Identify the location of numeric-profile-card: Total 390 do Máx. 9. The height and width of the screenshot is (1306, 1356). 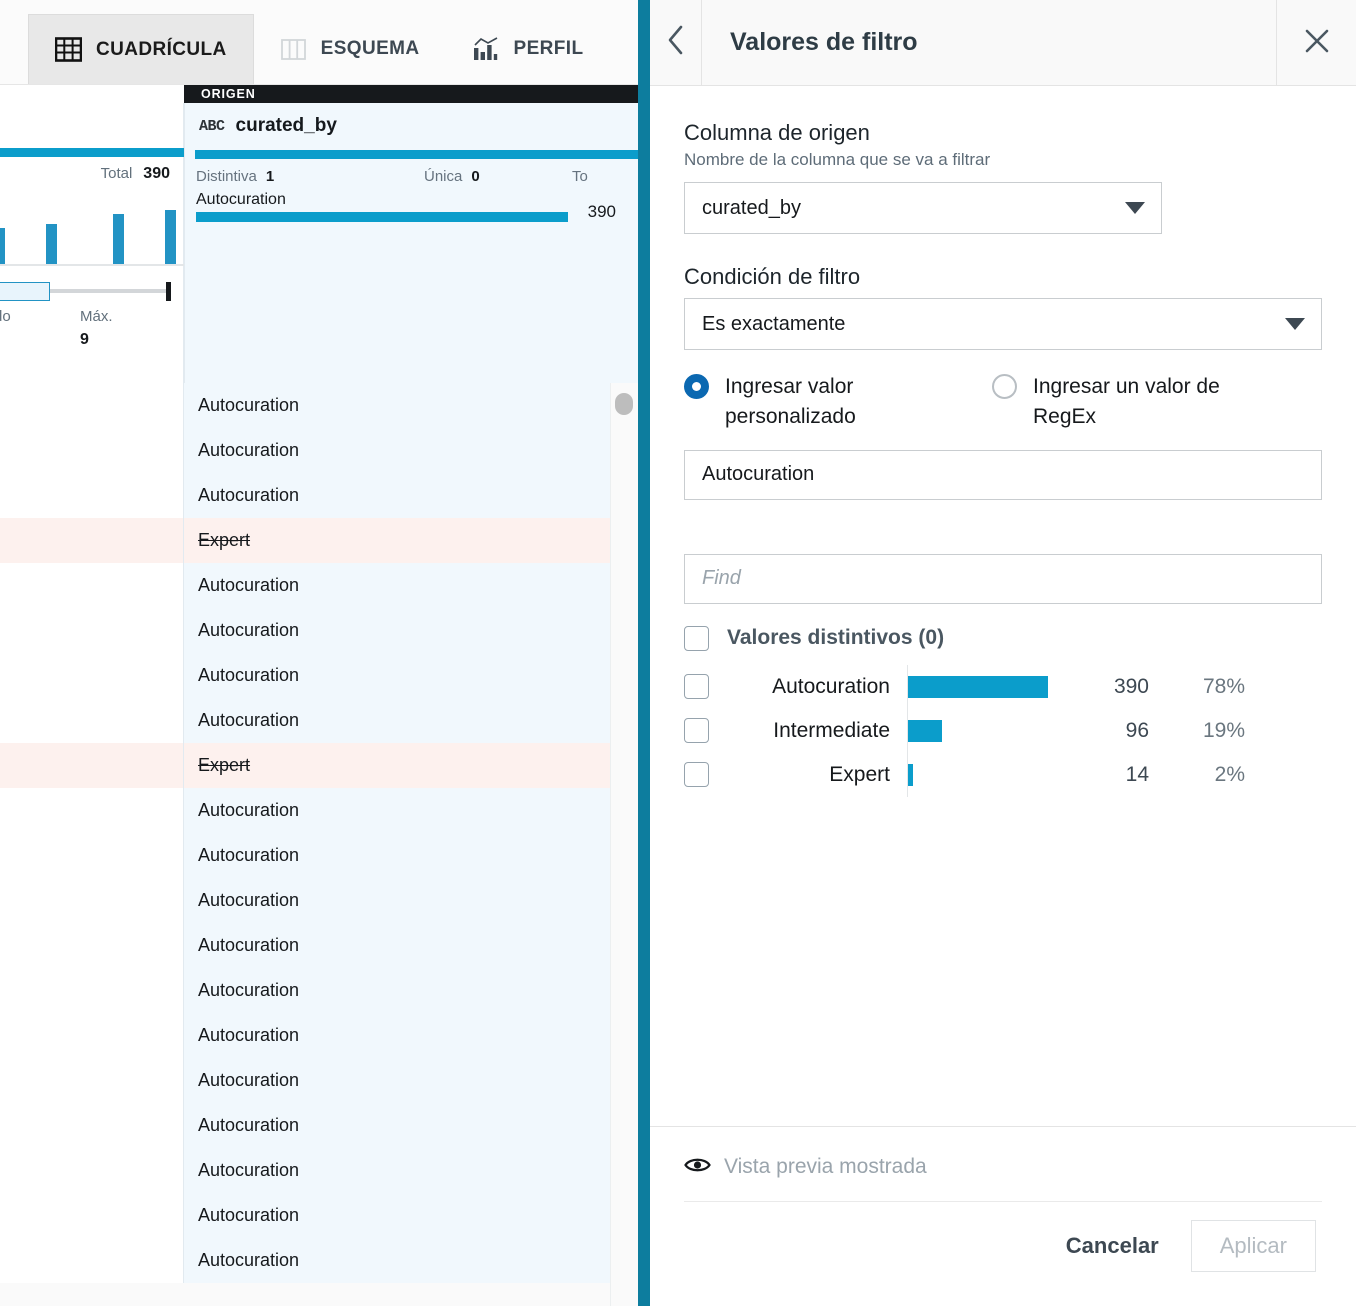
(92, 243).